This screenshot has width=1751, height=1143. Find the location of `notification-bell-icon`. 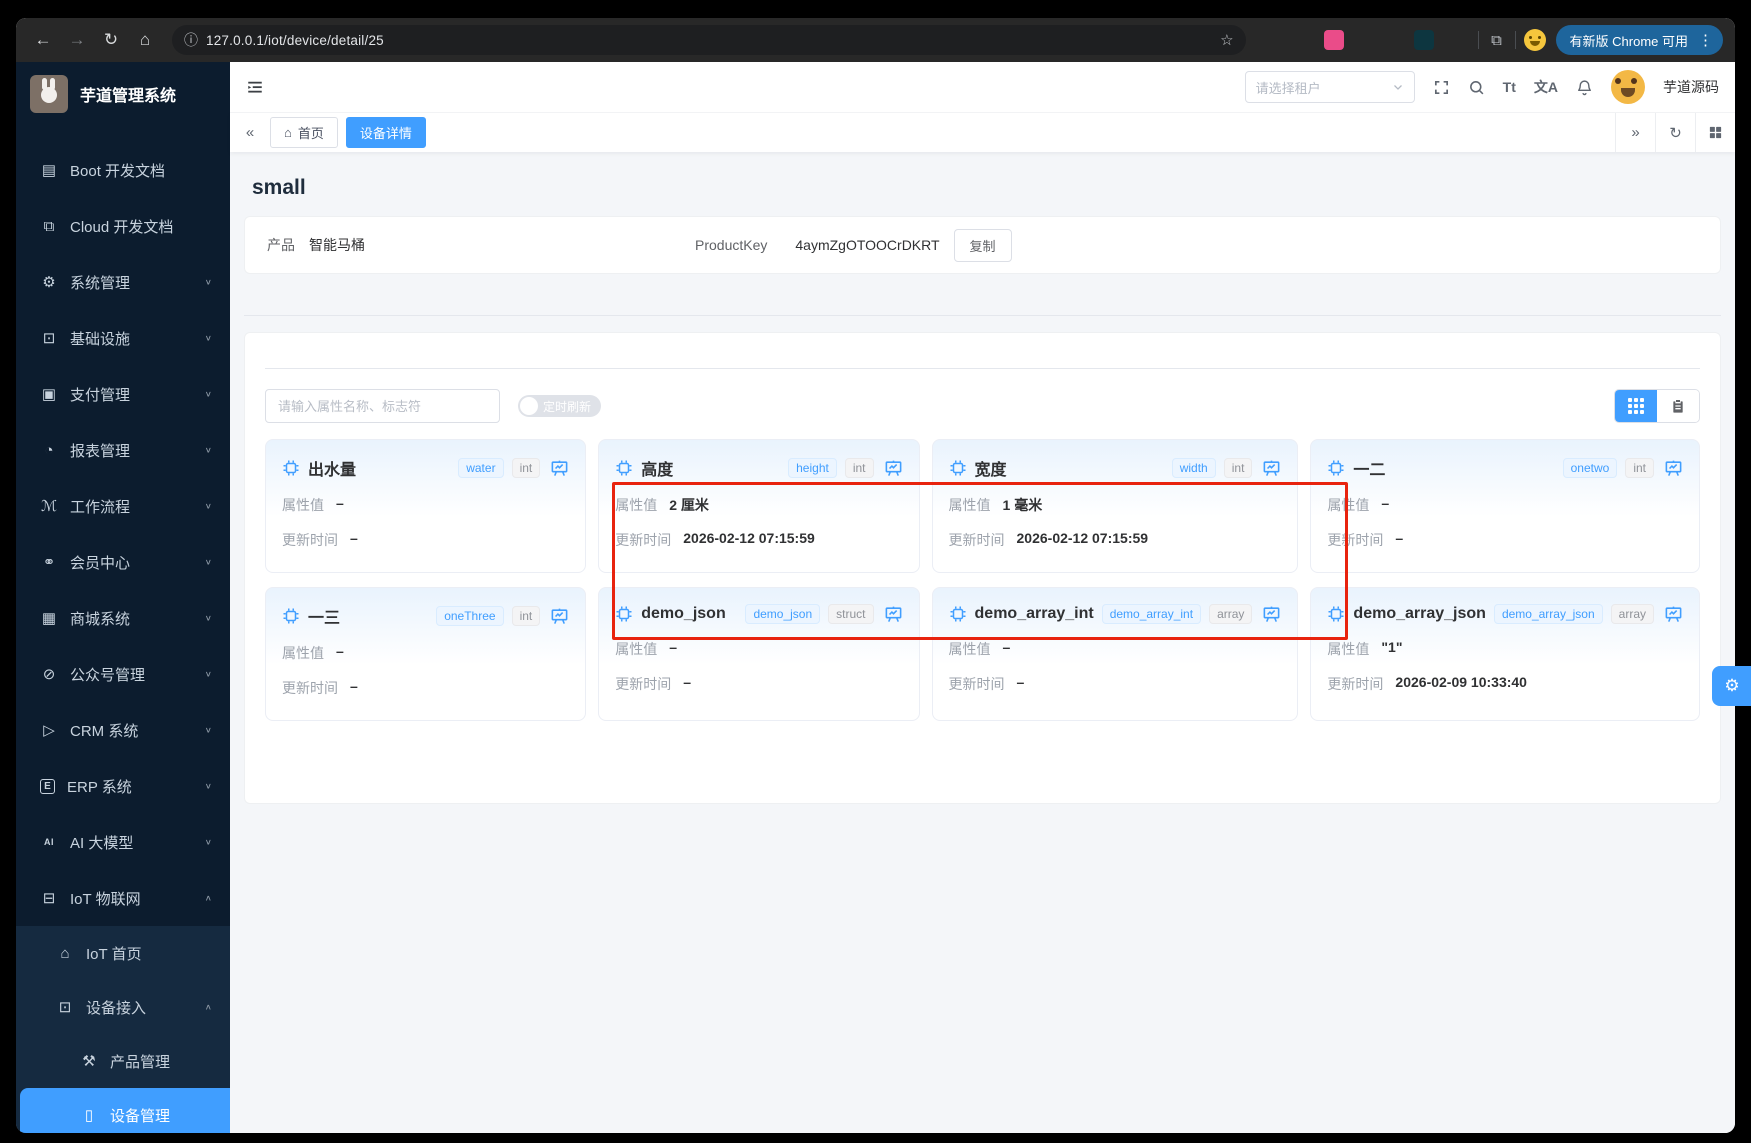

notification-bell-icon is located at coordinates (1584, 87).